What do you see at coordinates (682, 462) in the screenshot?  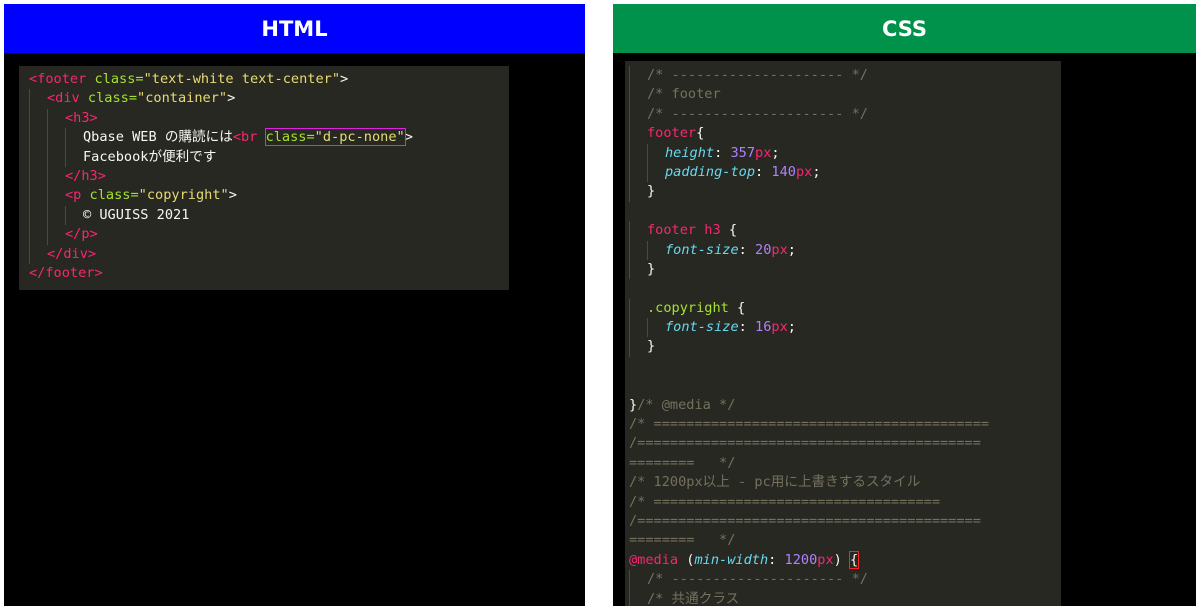 I see `comment: ======== */` at bounding box center [682, 462].